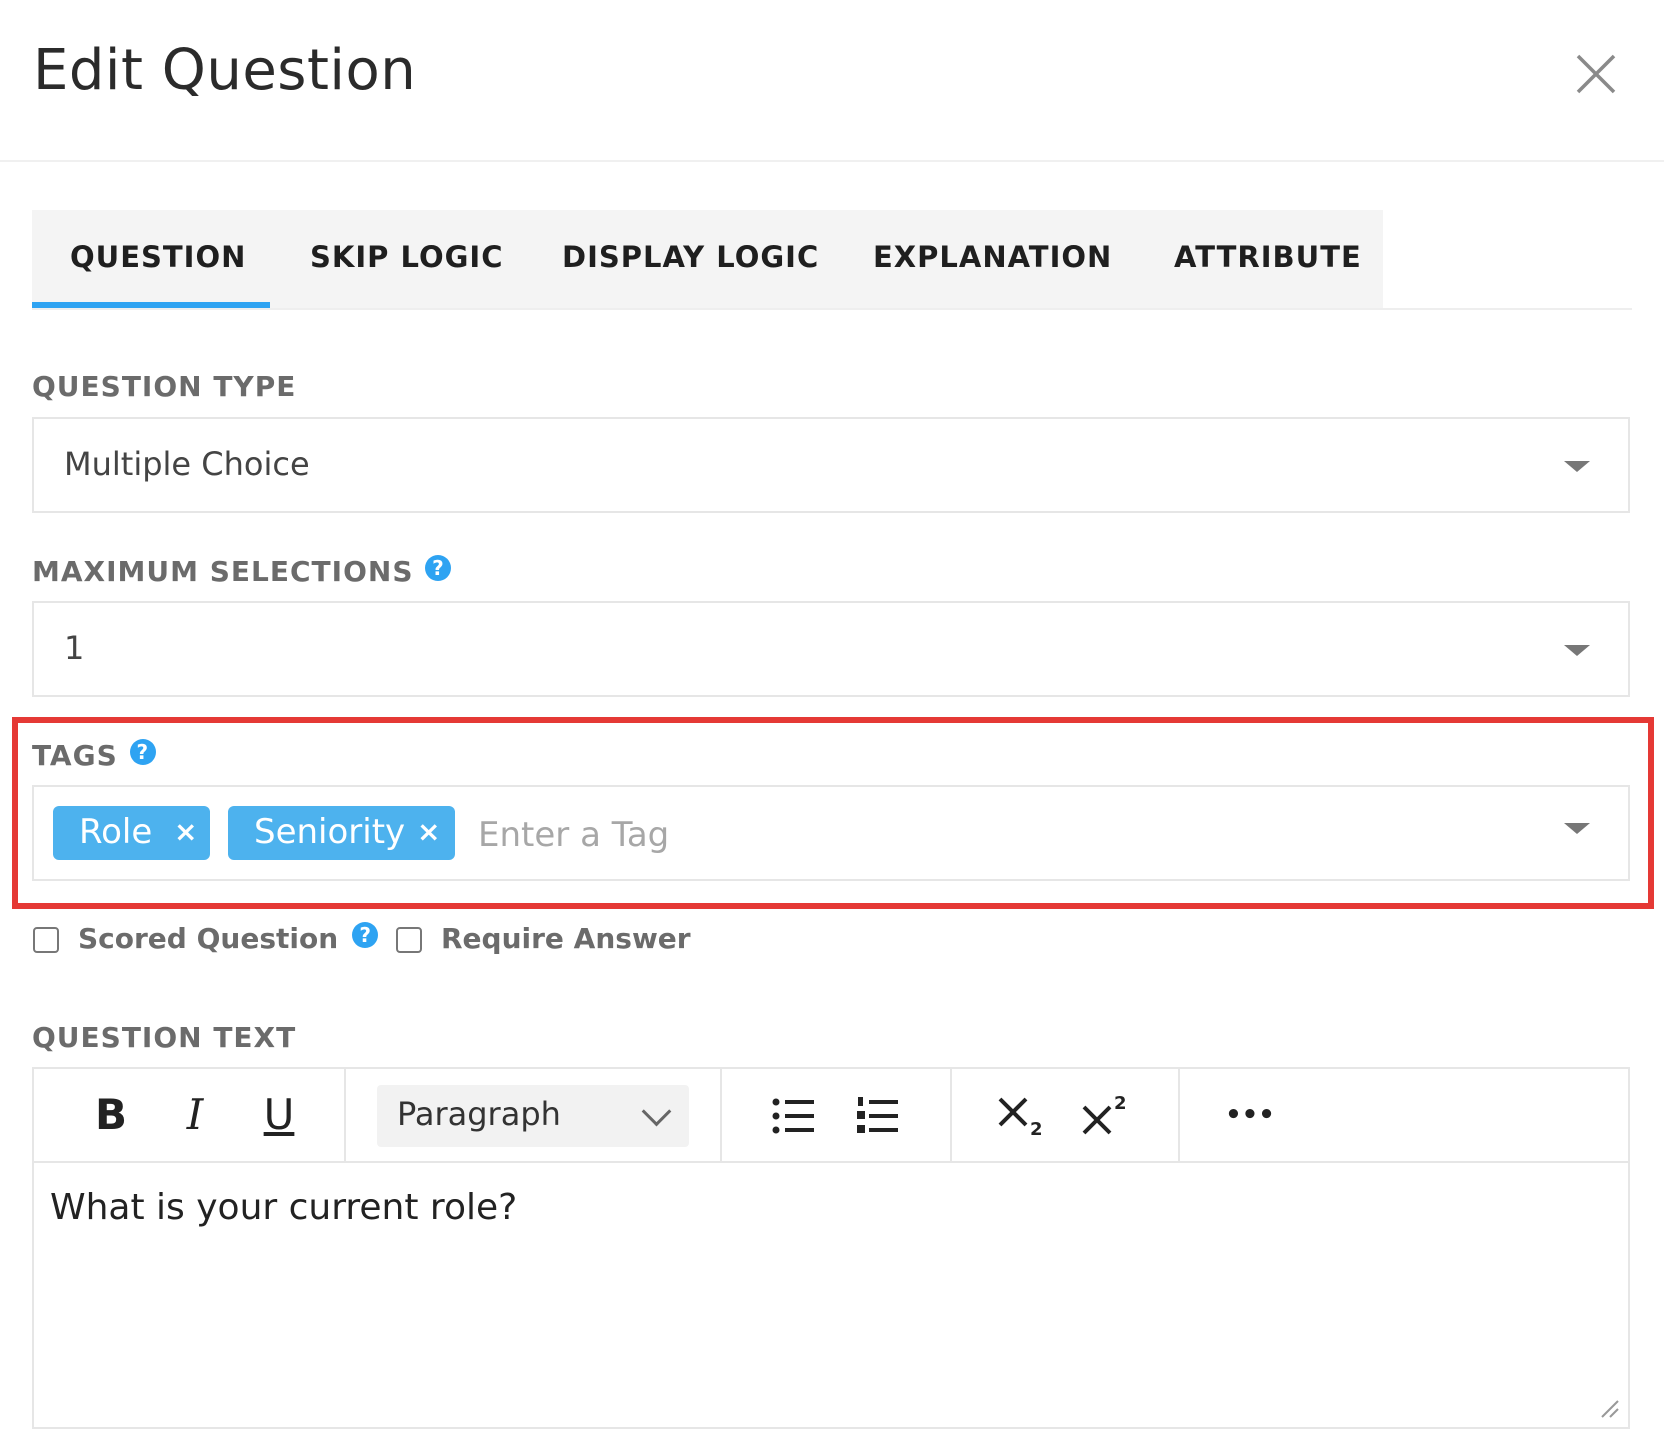  I want to click on max-selections-label-text: MAXIMUM SELECTIONS, so click(223, 571).